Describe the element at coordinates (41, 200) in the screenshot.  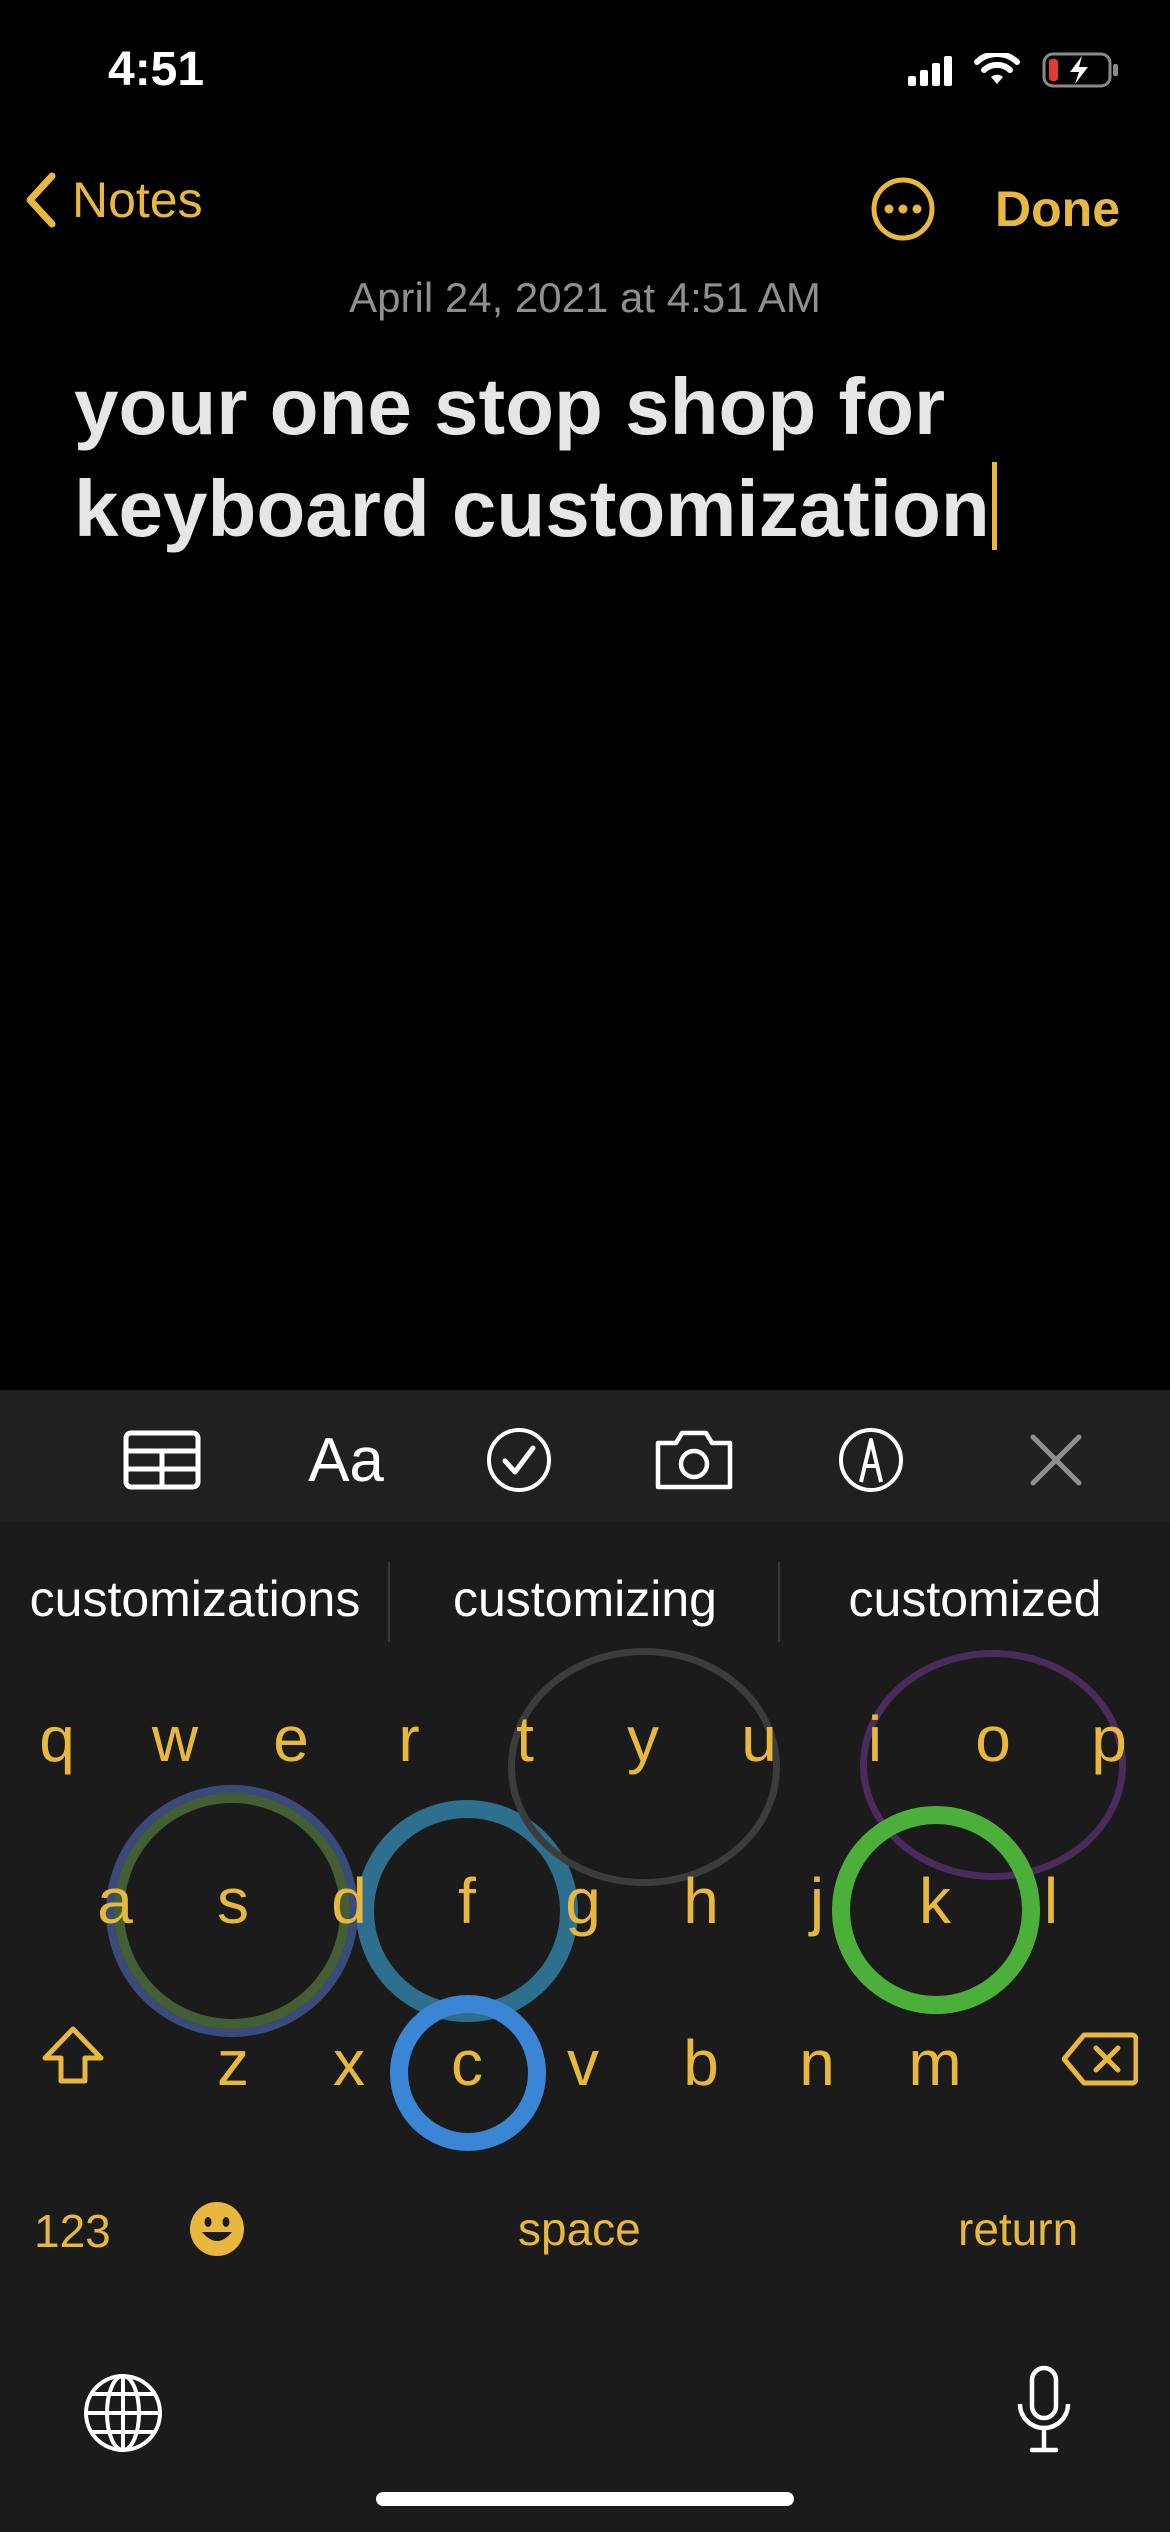
I see `chevron-left-icon` at that location.